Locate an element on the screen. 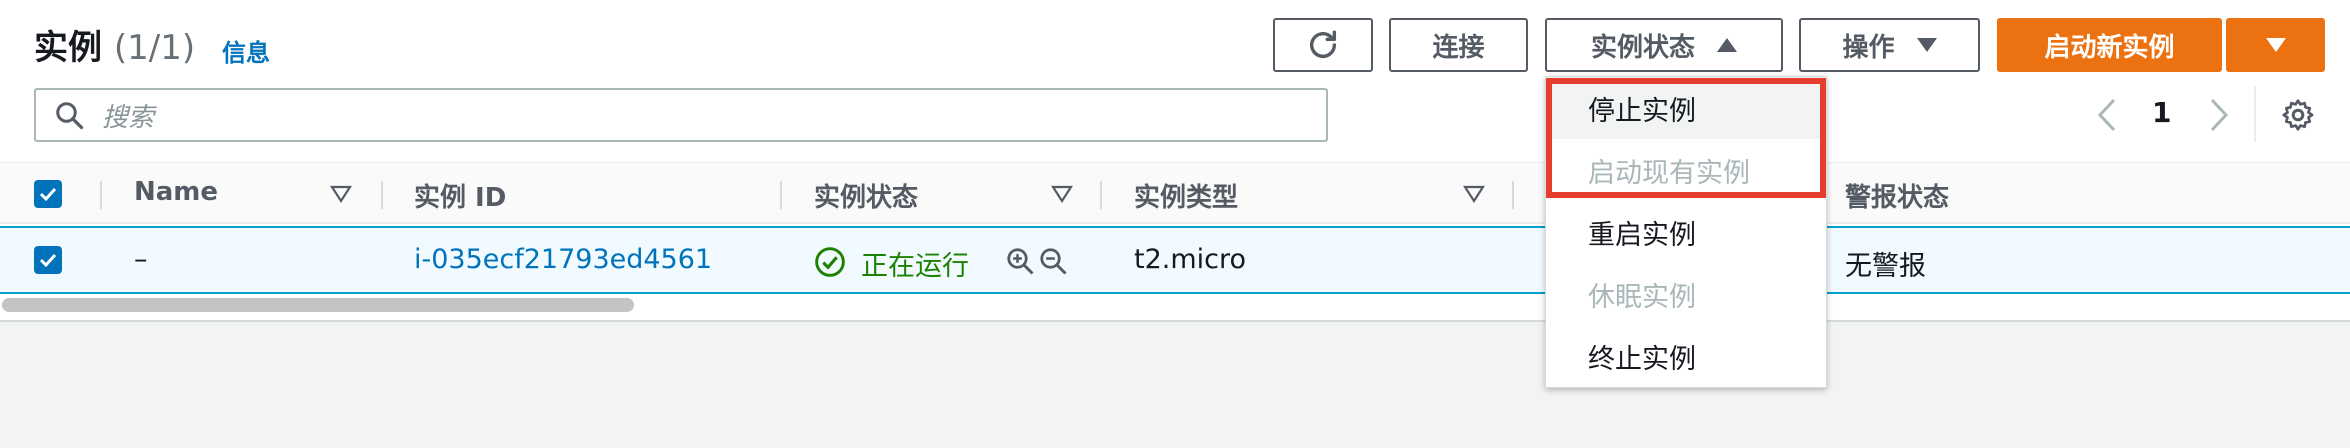 The width and height of the screenshot is (2350, 448). table-header: Name 实例 ID 实例状态 实例类型 警报状态 is located at coordinates (1175, 193).